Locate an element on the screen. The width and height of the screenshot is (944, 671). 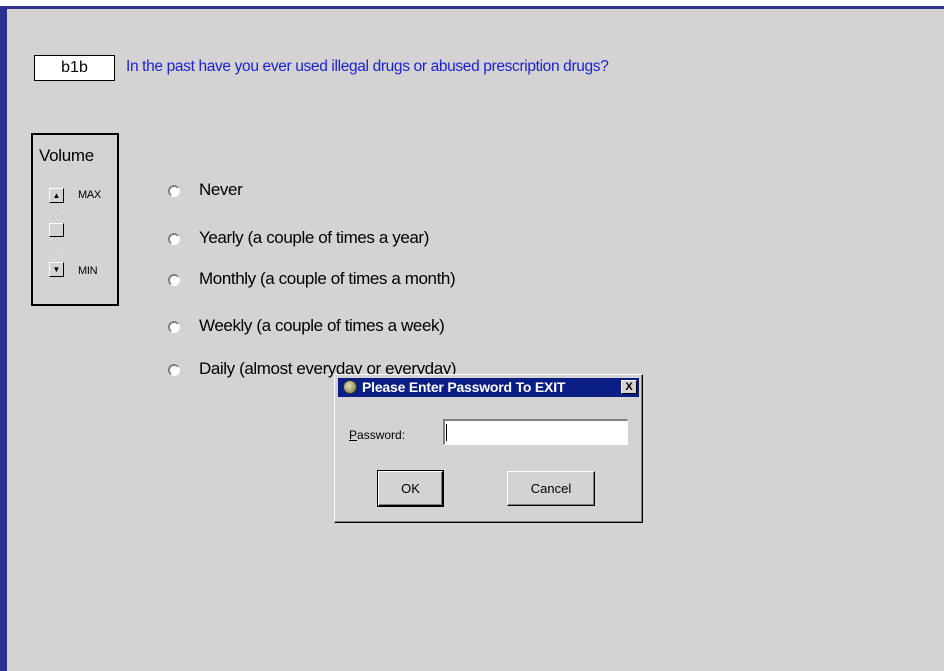
volume-min-label: MIN is located at coordinates (88, 271).